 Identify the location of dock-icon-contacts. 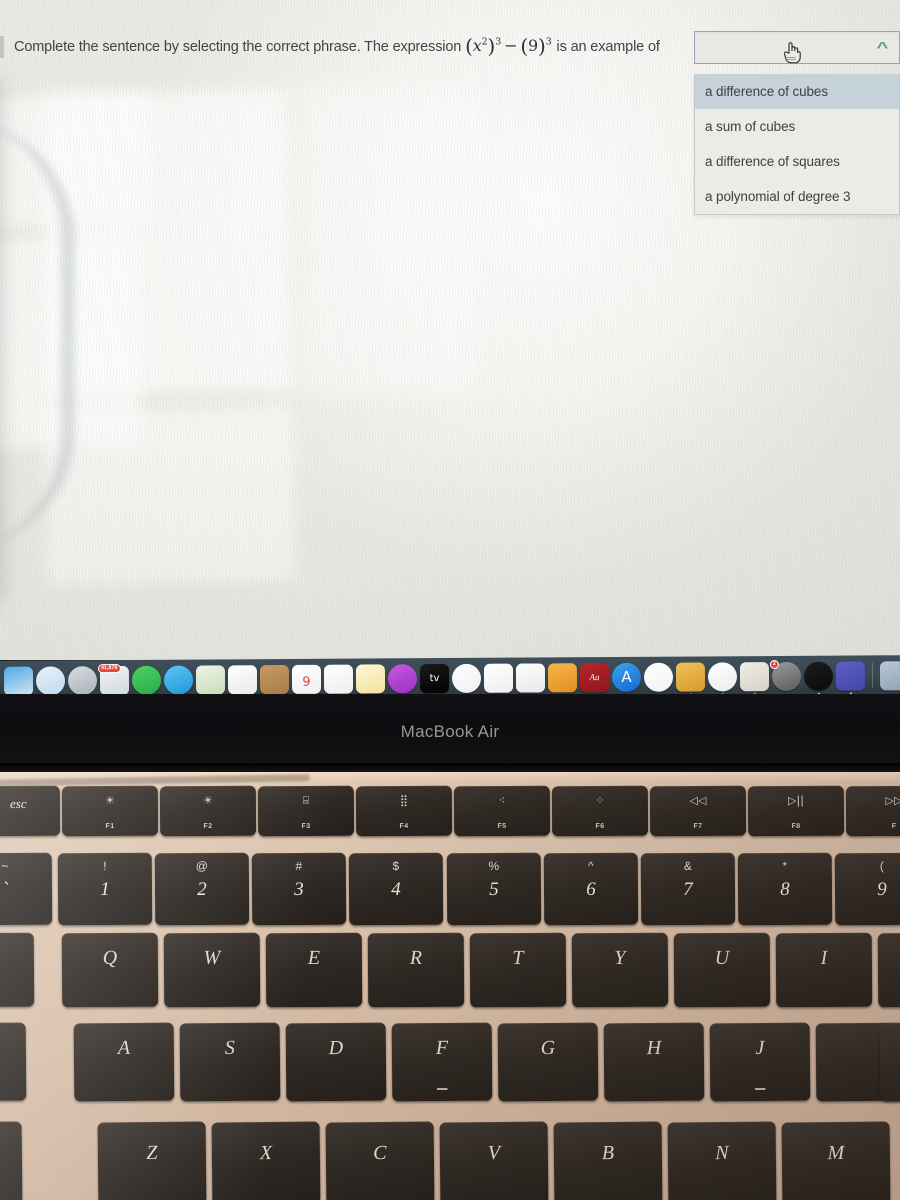
(274, 679).